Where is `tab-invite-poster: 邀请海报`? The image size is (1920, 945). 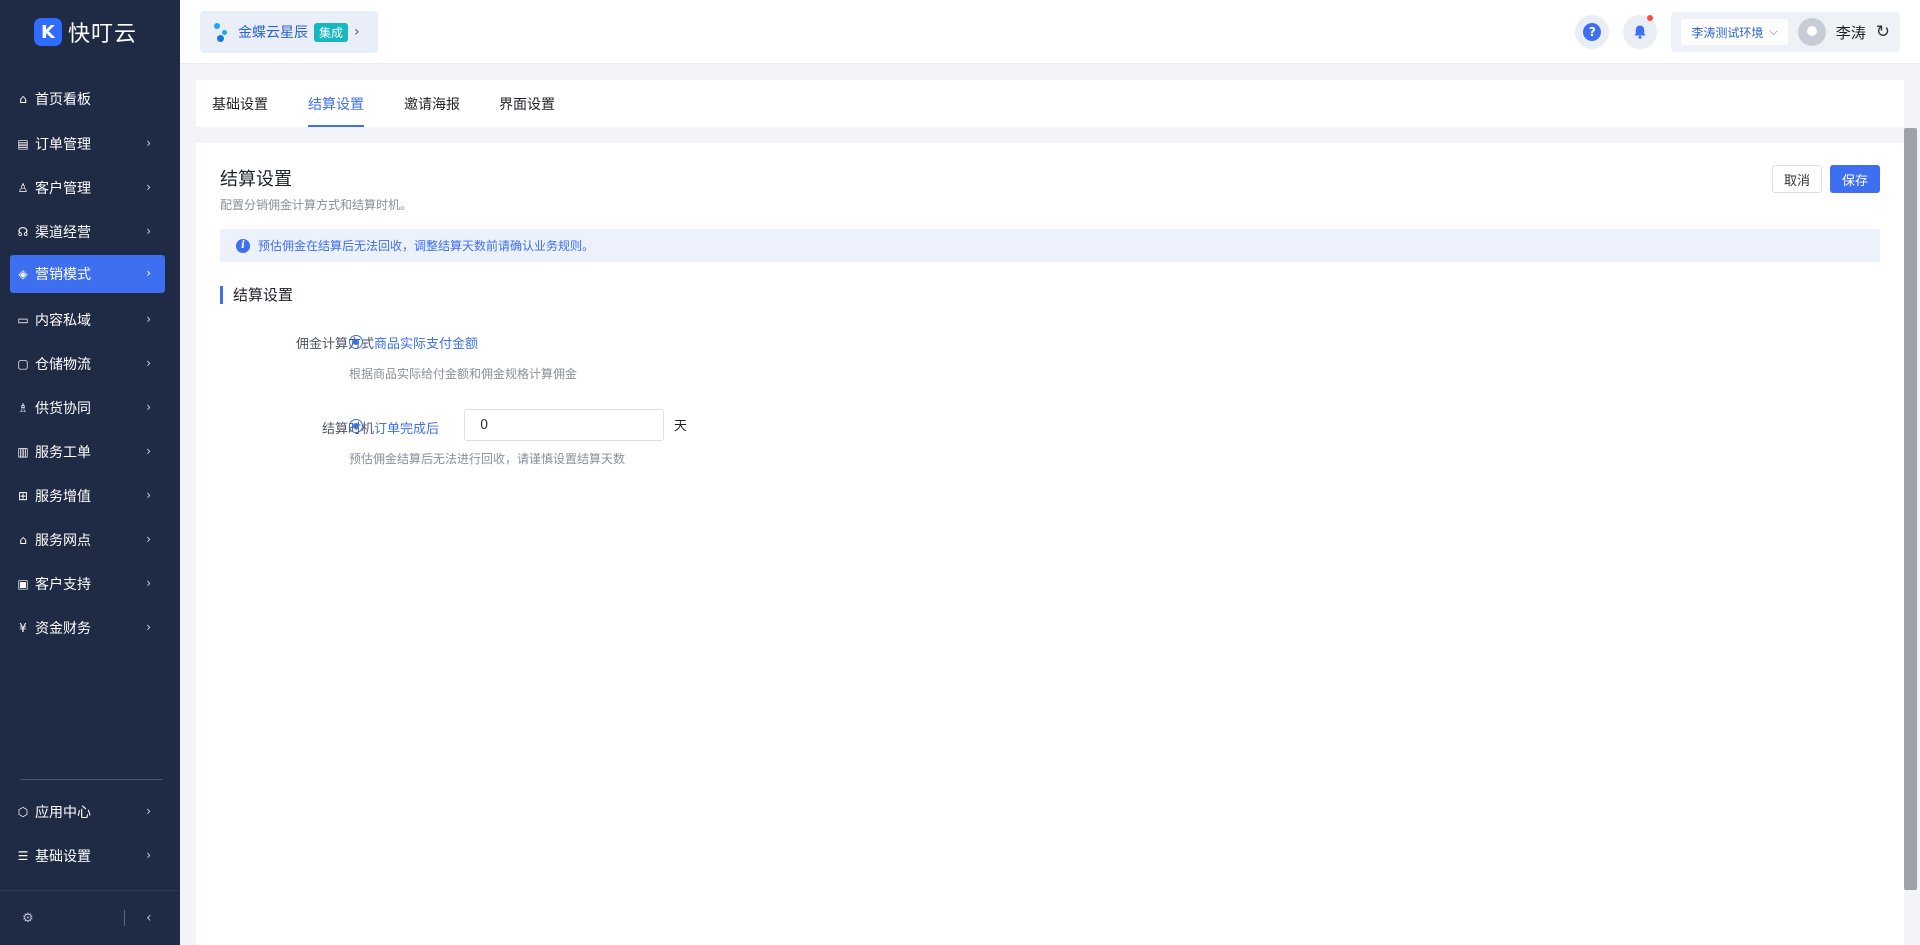
tab-invite-poster: 邀请海报 is located at coordinates (432, 110).